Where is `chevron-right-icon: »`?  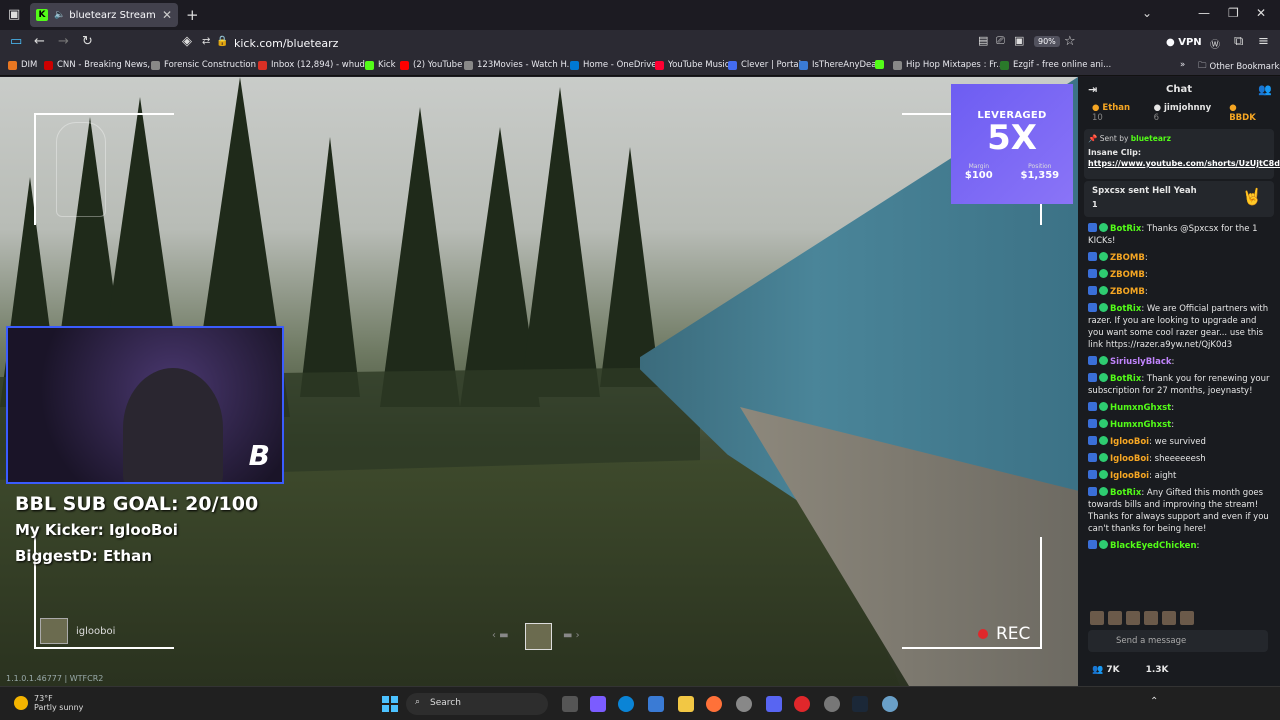
chevron-right-icon: » is located at coordinates (1182, 65).